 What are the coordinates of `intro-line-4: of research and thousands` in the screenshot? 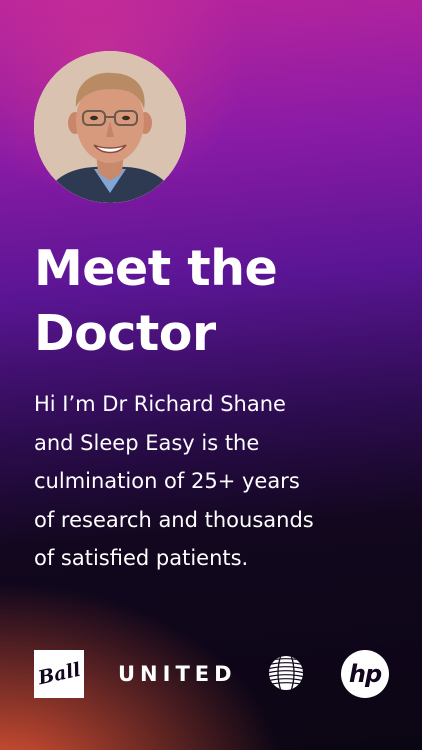 It's located at (174, 519).